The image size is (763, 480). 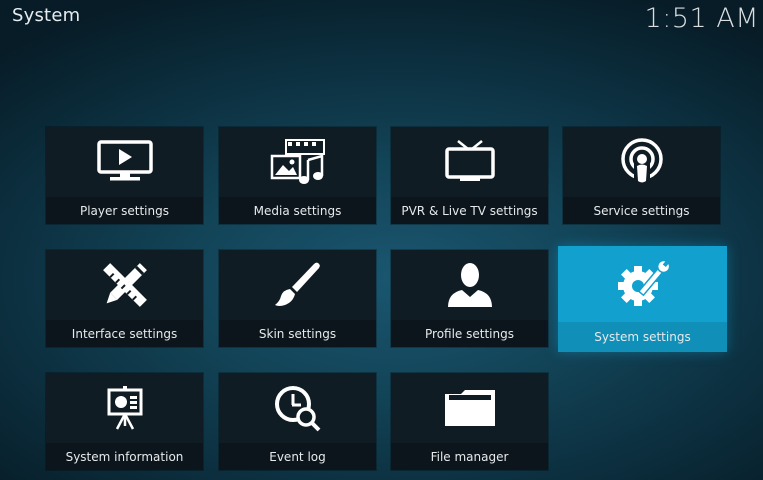 I want to click on clock-search-icon, so click(x=297, y=409).